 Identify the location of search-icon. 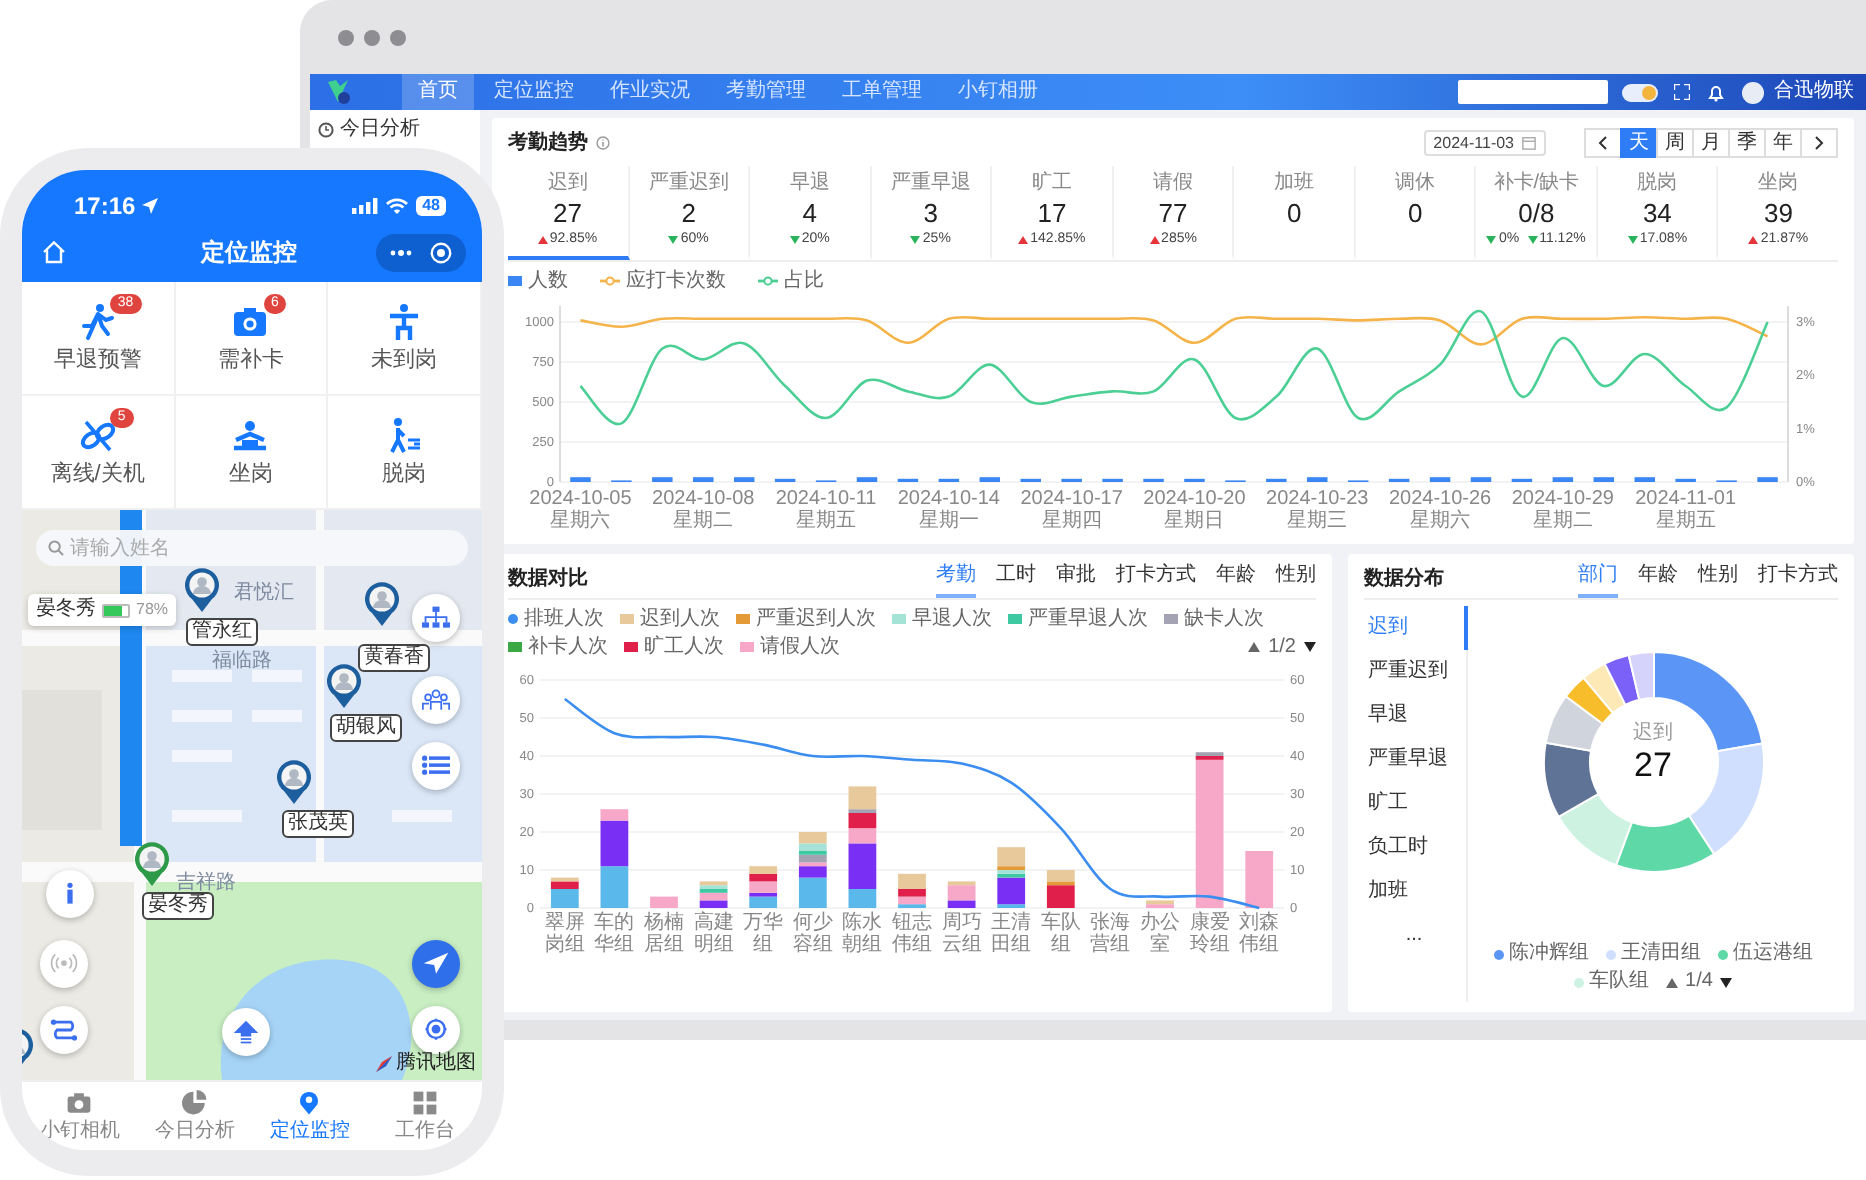
(56, 548).